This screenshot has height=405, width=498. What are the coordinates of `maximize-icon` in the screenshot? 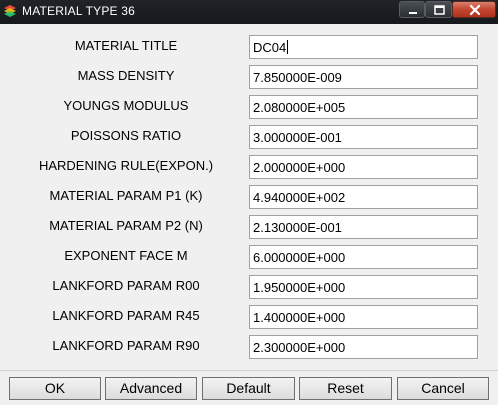 It's located at (439, 10).